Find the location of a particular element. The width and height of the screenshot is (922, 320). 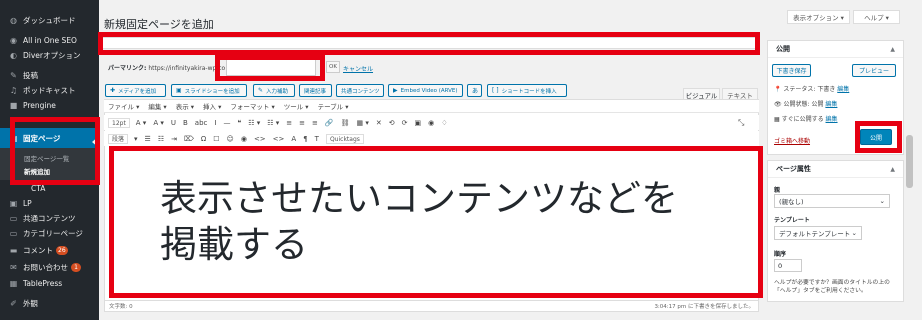

slug-input is located at coordinates (271, 67).